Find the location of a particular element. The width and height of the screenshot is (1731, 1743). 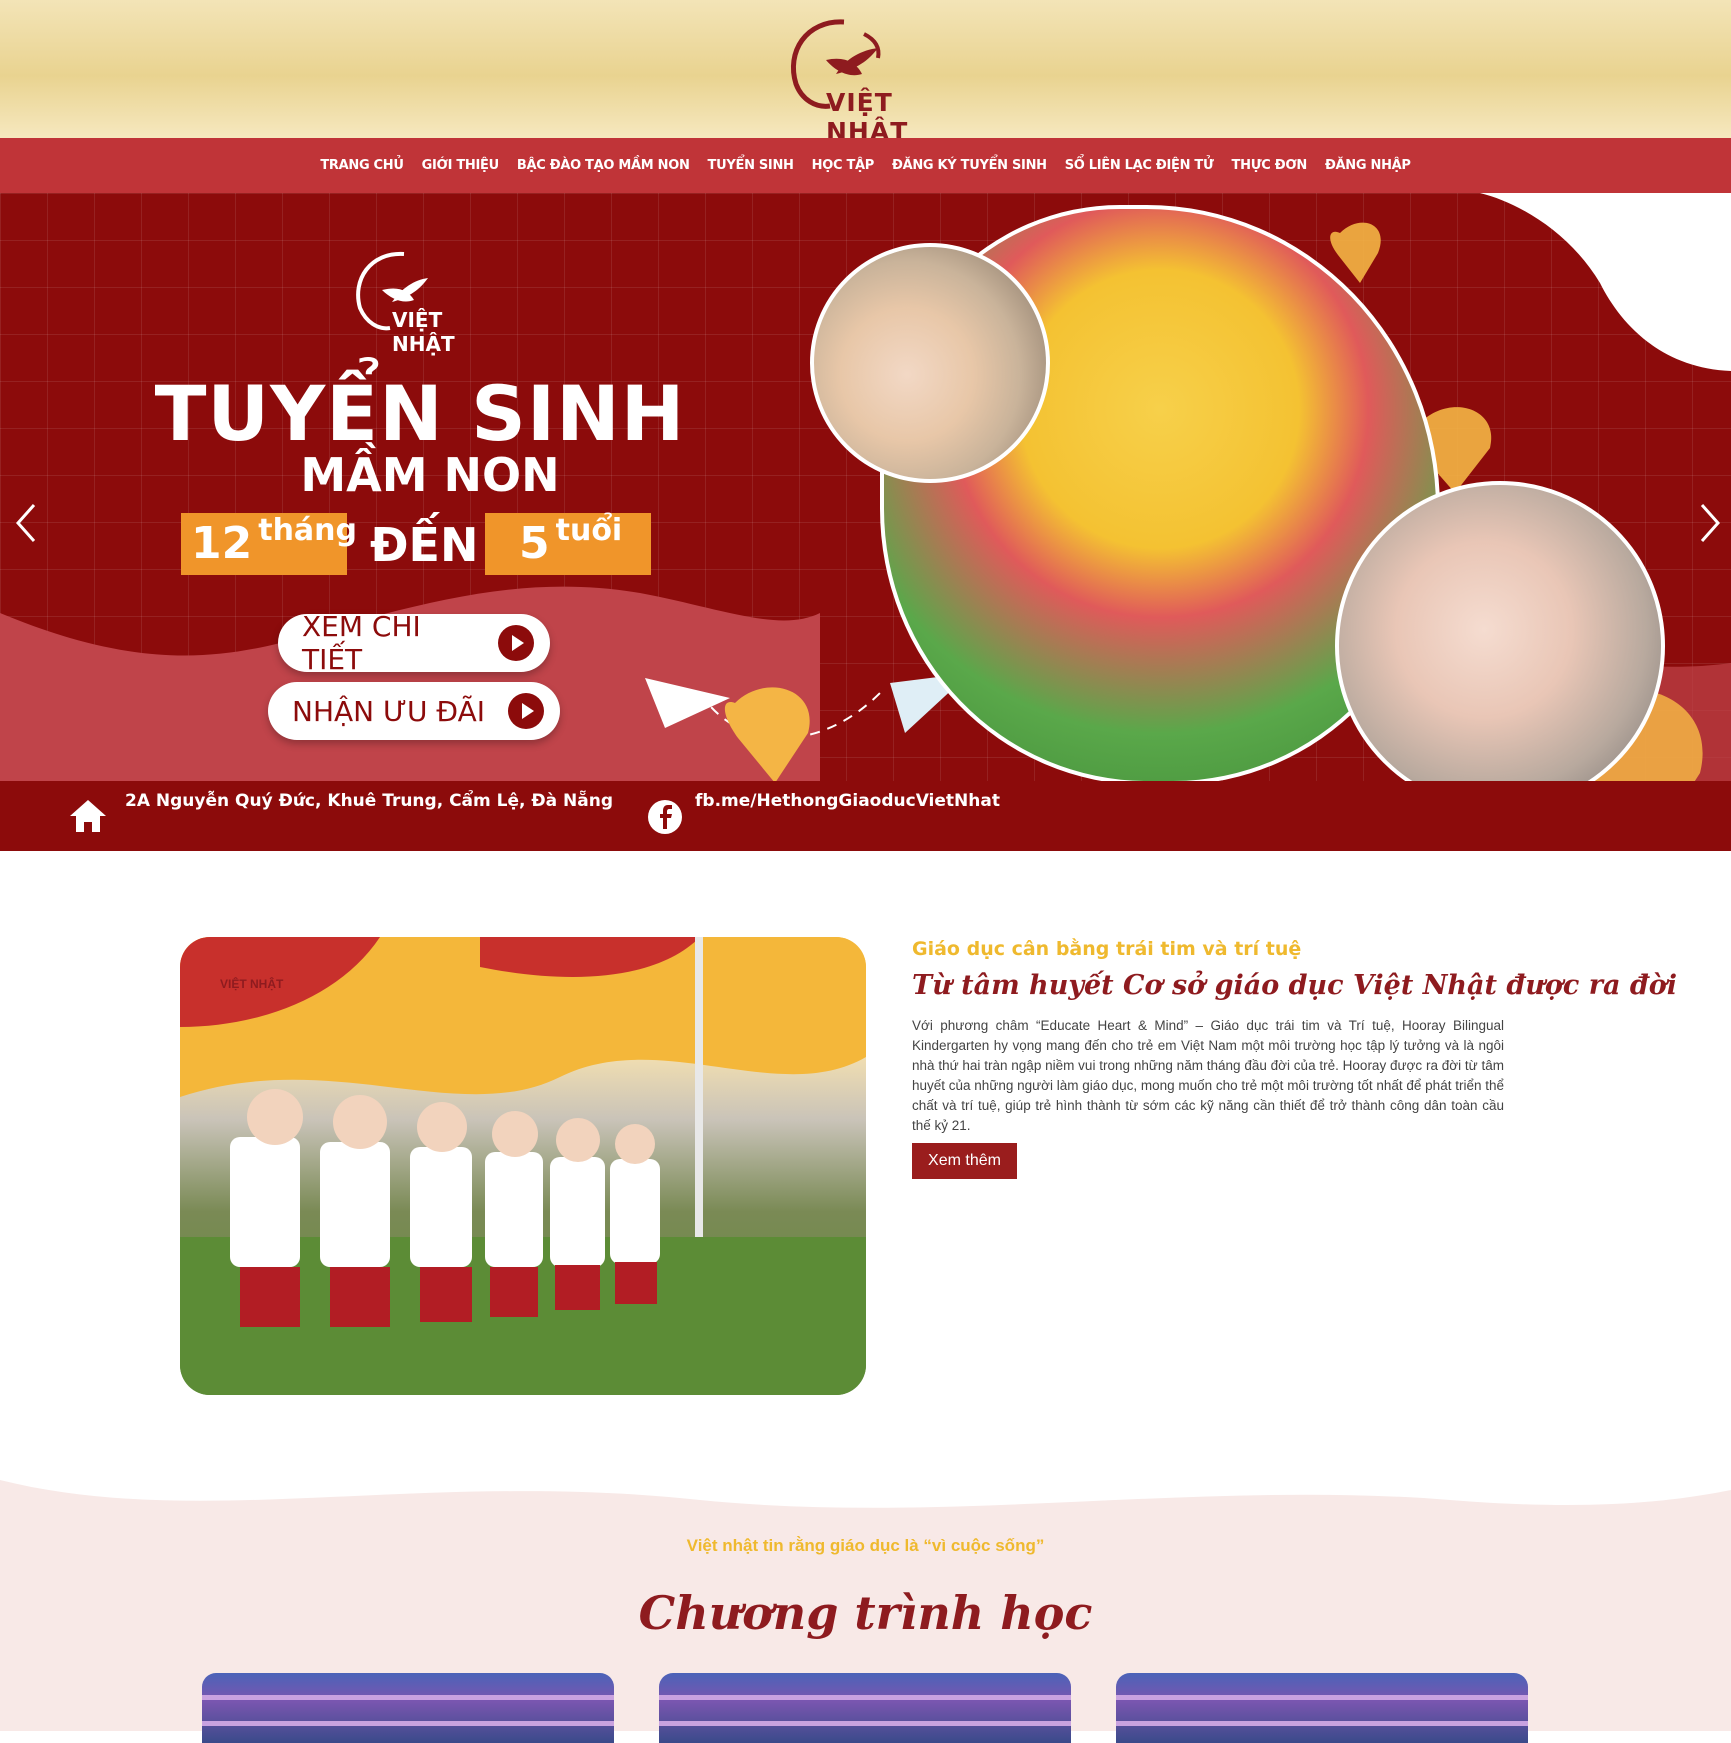

hero-logo-text: VIỆT NHẬT is located at coordinates (423, 332).